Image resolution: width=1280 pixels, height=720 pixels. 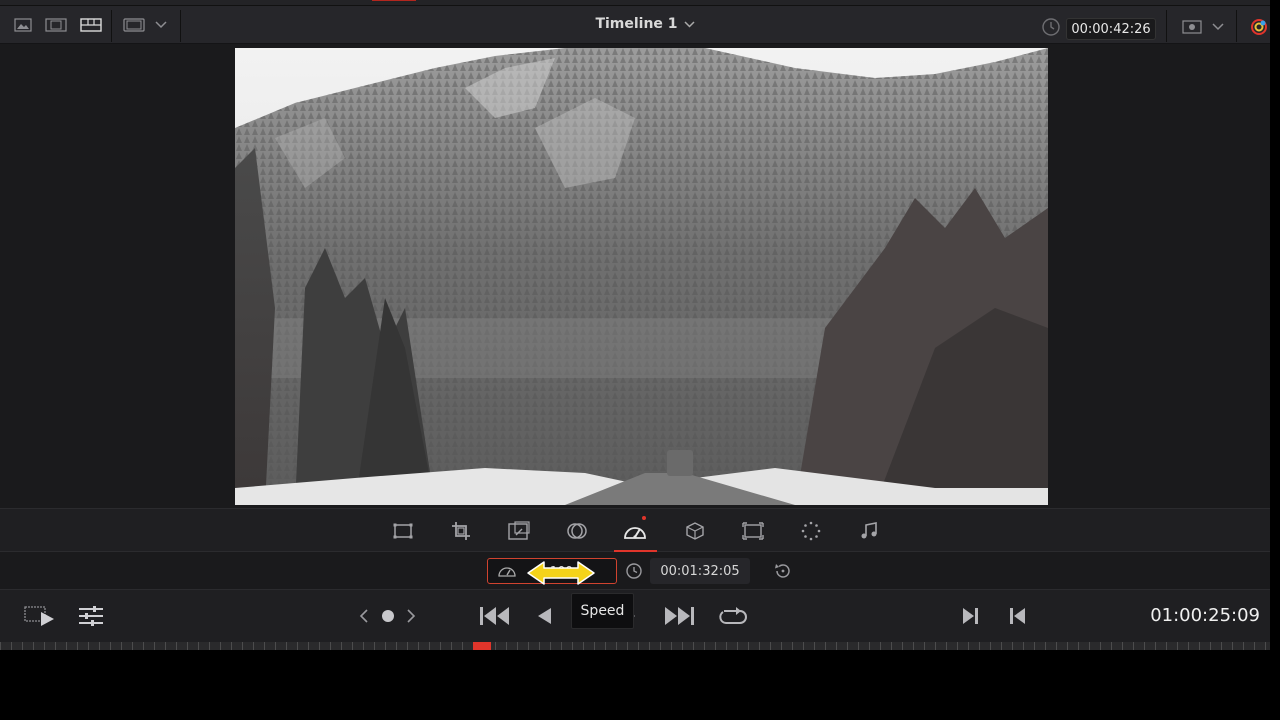 I want to click on composite-icon, so click(x=577, y=531).